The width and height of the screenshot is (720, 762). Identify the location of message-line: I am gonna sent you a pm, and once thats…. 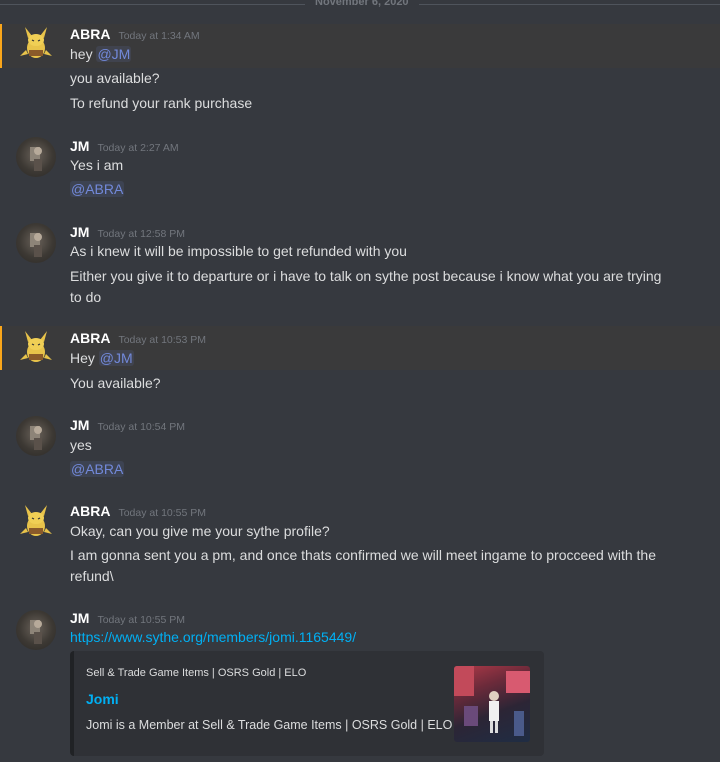
(363, 555).